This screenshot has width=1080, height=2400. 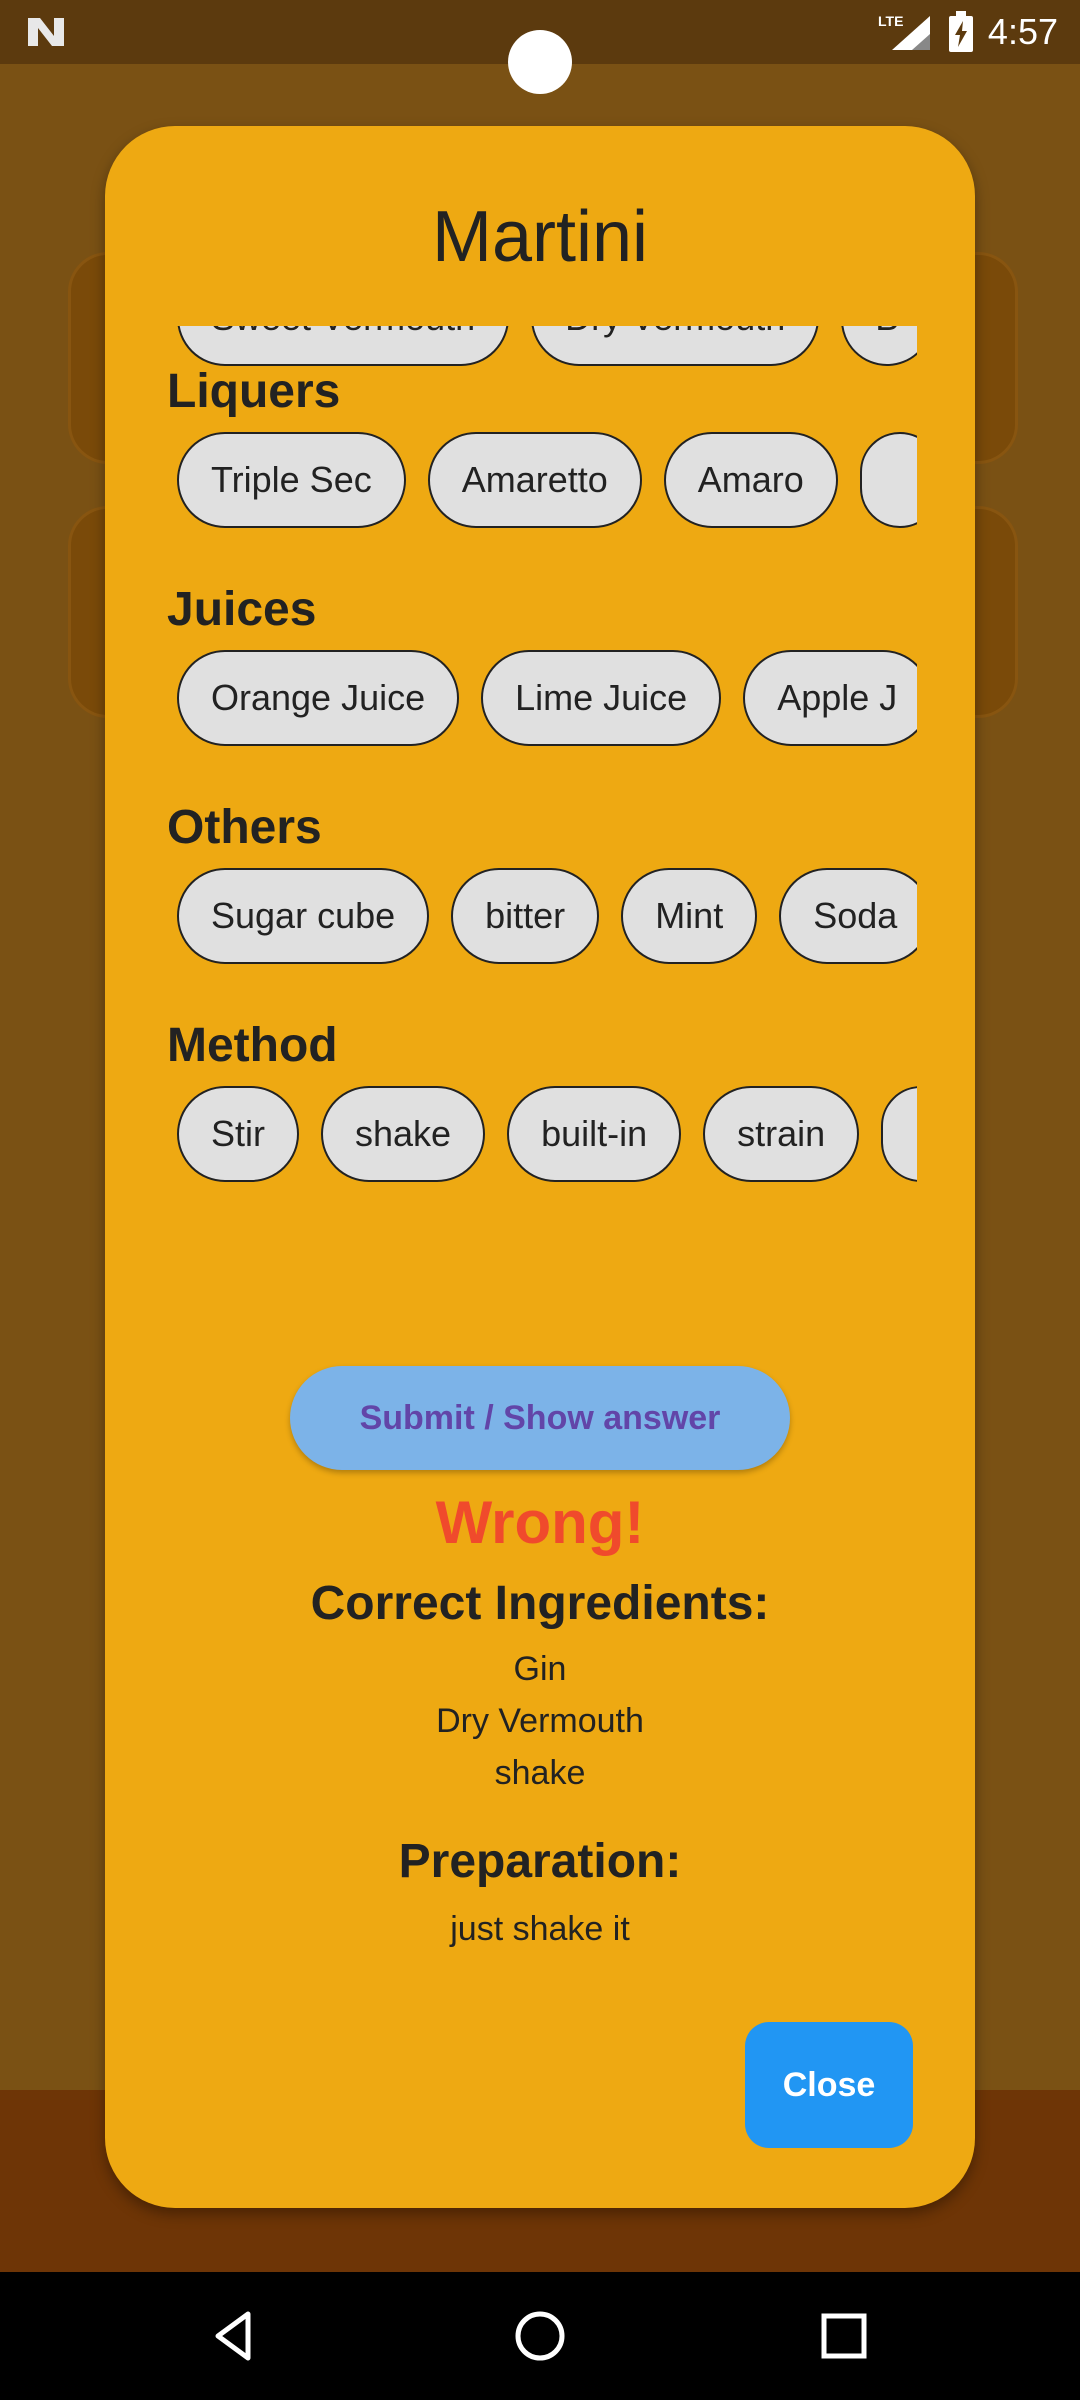 I want to click on section-header-others: Others, so click(x=244, y=827).